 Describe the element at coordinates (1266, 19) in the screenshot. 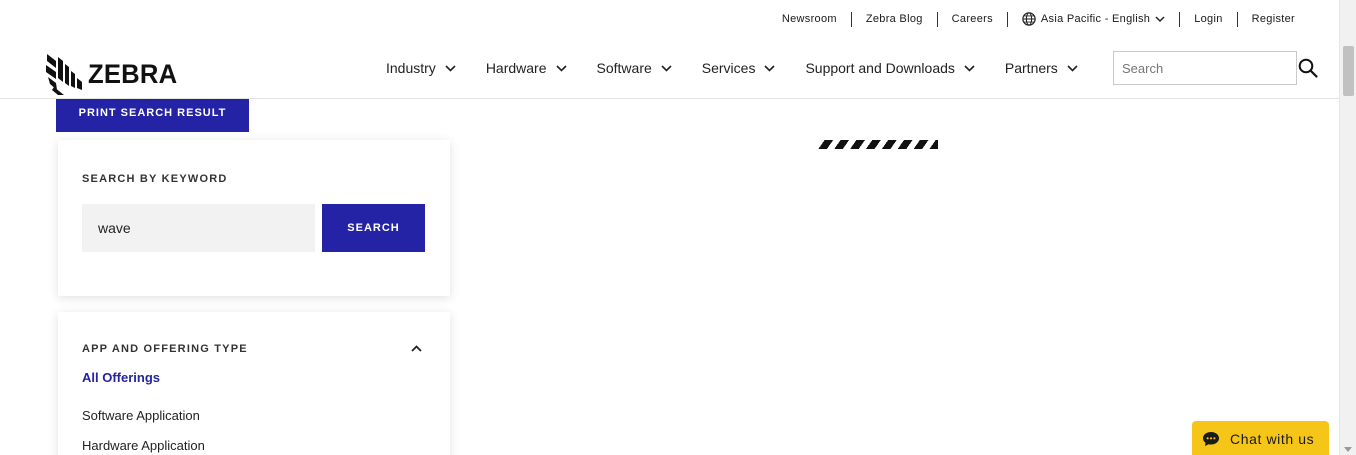

I see `register-link: Register` at that location.